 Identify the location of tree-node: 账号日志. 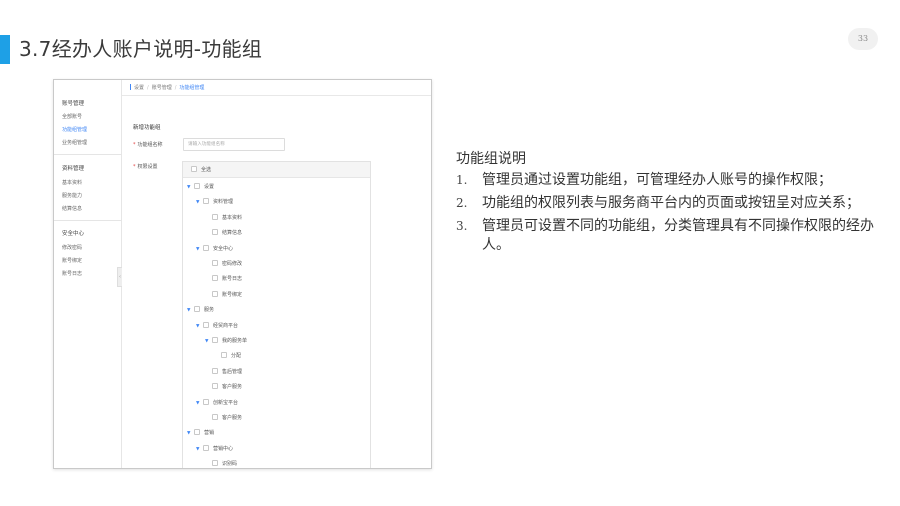
(223, 279).